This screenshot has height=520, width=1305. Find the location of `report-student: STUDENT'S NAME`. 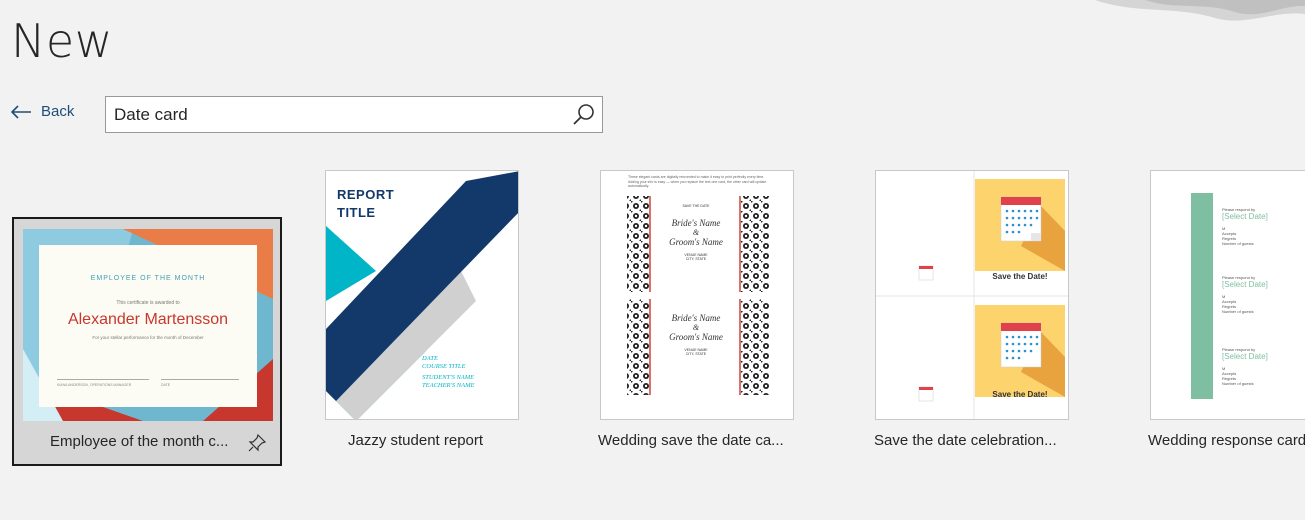

report-student: STUDENT'S NAME is located at coordinates (448, 377).